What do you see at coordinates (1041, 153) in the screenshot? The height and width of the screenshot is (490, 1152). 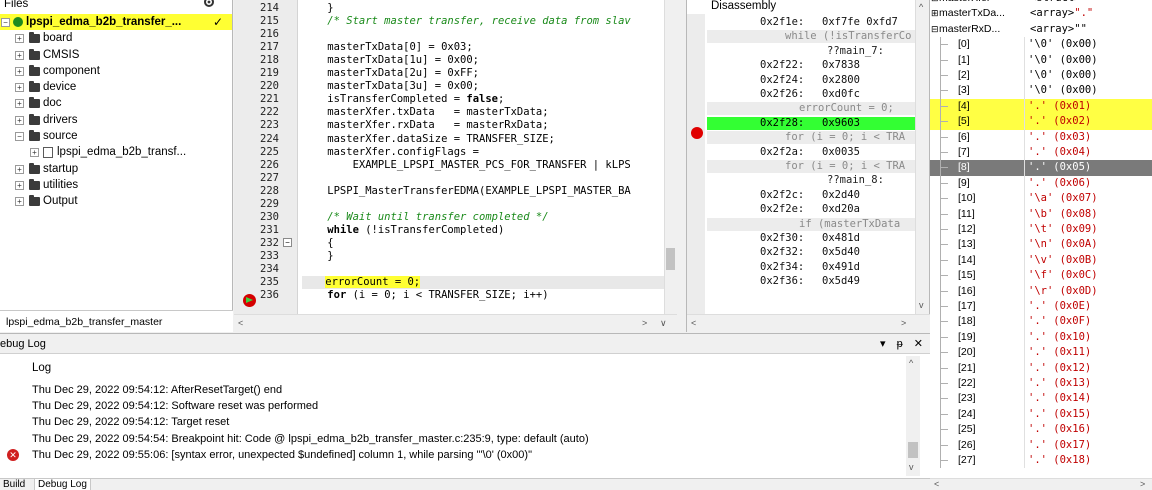 I see `watch-array-element: [7] '.' (0x04)` at bounding box center [1041, 153].